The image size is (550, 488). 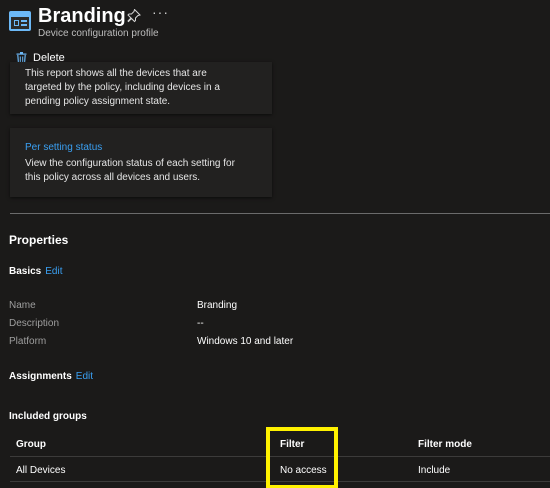 What do you see at coordinates (217, 305) in the screenshot?
I see `name-value: Branding` at bounding box center [217, 305].